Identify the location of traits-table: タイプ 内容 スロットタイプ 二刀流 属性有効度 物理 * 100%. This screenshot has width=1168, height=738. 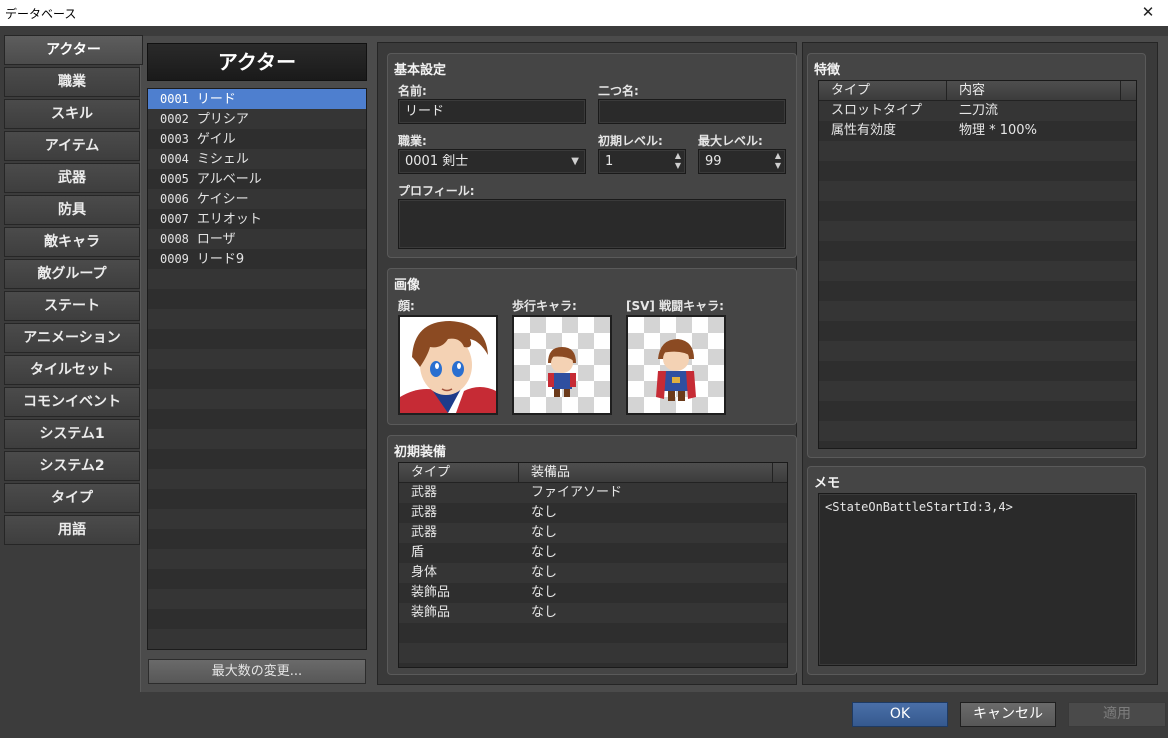
(977, 264).